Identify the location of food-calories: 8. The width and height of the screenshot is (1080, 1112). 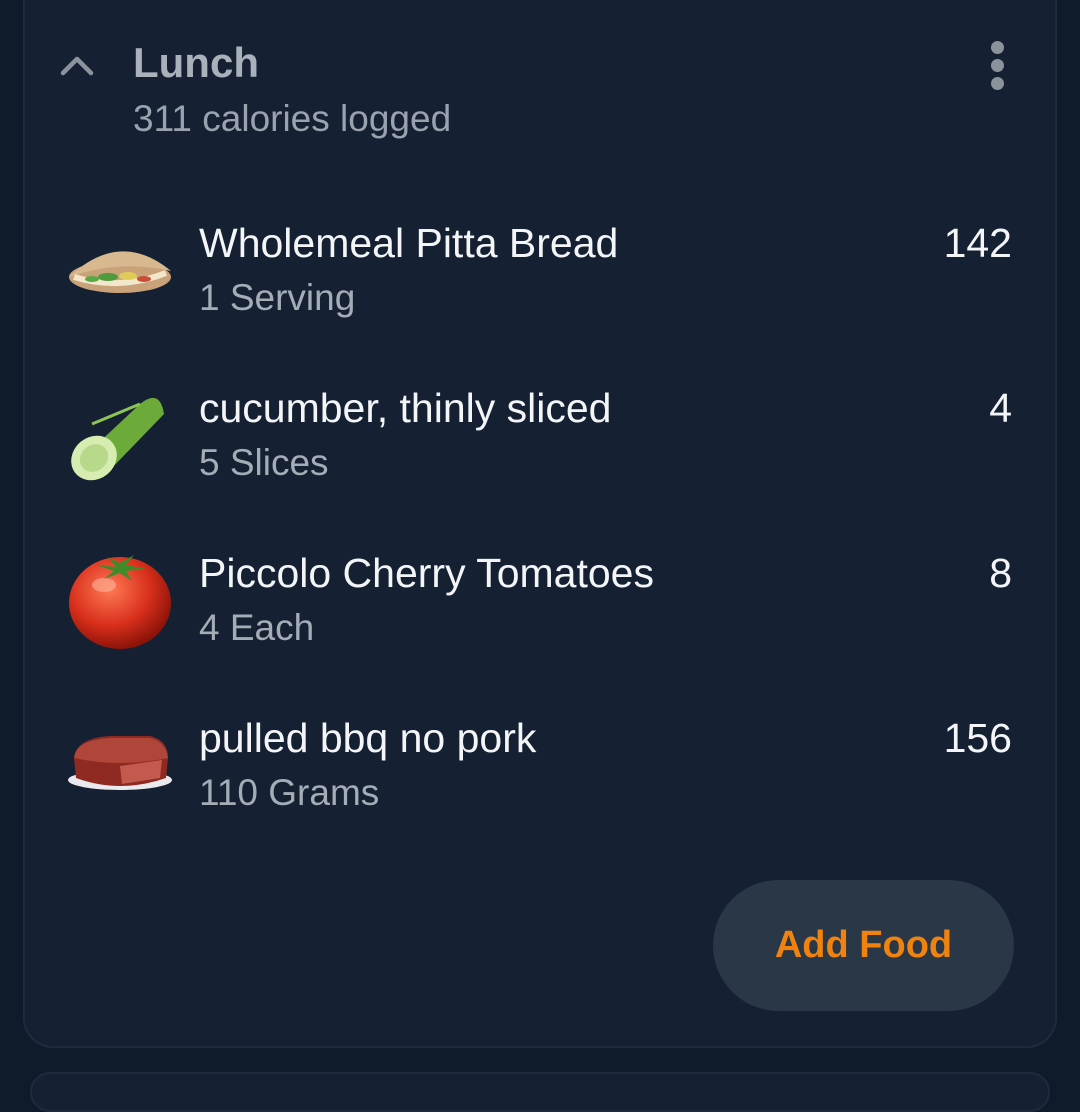
(1000, 573).